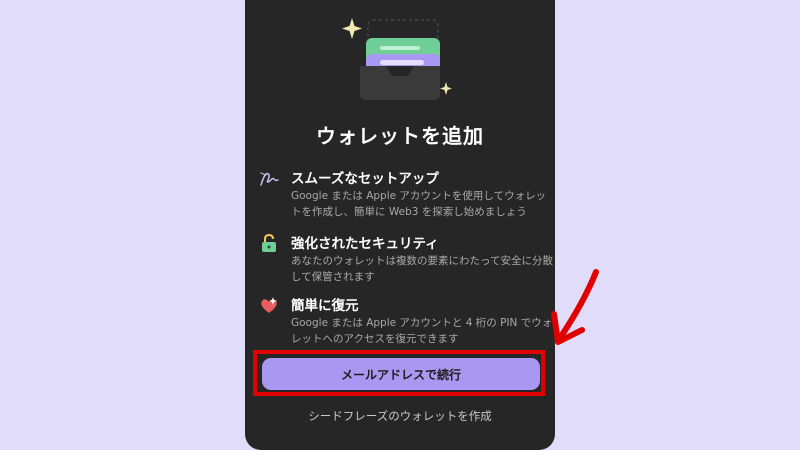 Image resolution: width=800 pixels, height=450 pixels. What do you see at coordinates (325, 306) in the screenshot?
I see `feature-title: 簡単に復元` at bounding box center [325, 306].